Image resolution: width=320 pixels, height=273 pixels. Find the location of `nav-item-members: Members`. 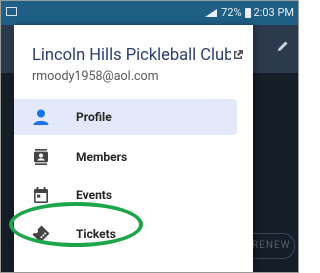

nav-item-members: Members is located at coordinates (125, 157).